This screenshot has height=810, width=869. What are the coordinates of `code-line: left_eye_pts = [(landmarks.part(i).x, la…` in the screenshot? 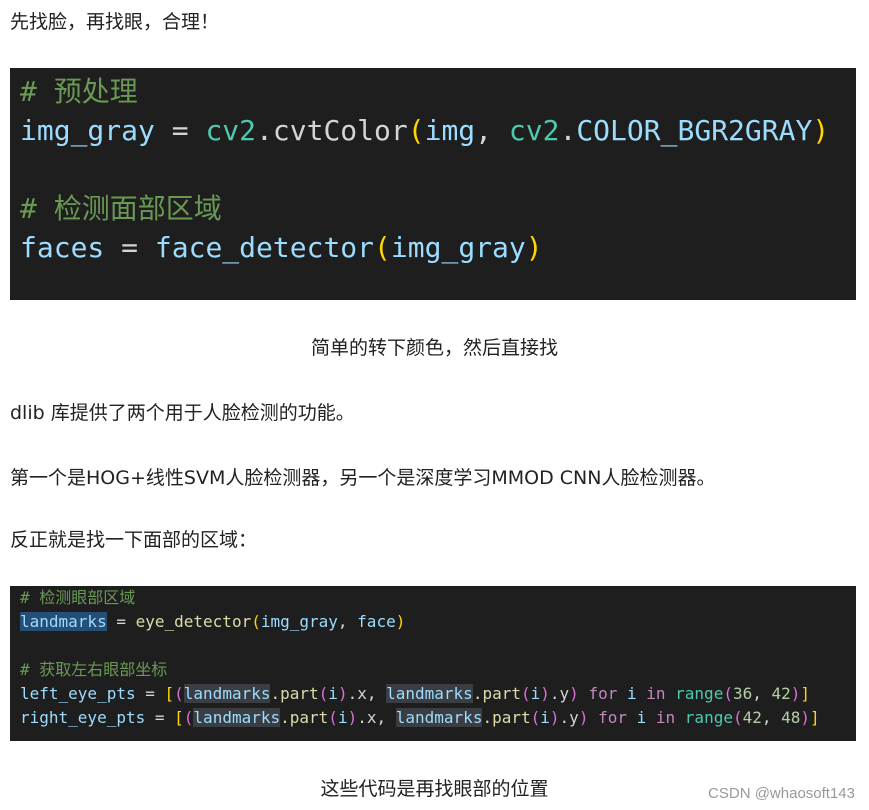 It's located at (438, 694).